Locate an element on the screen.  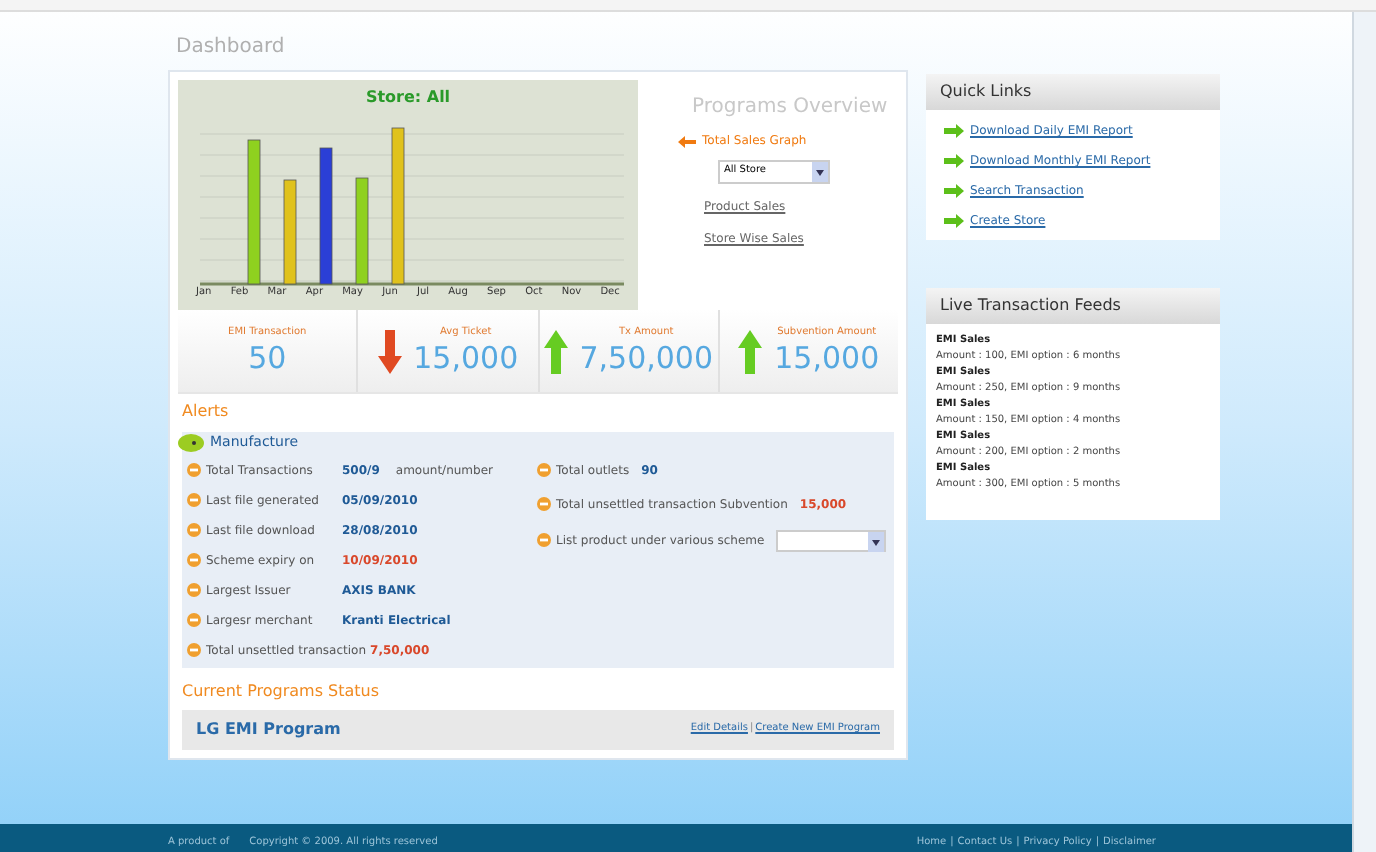
stat-value: 50 is located at coordinates (267, 358).